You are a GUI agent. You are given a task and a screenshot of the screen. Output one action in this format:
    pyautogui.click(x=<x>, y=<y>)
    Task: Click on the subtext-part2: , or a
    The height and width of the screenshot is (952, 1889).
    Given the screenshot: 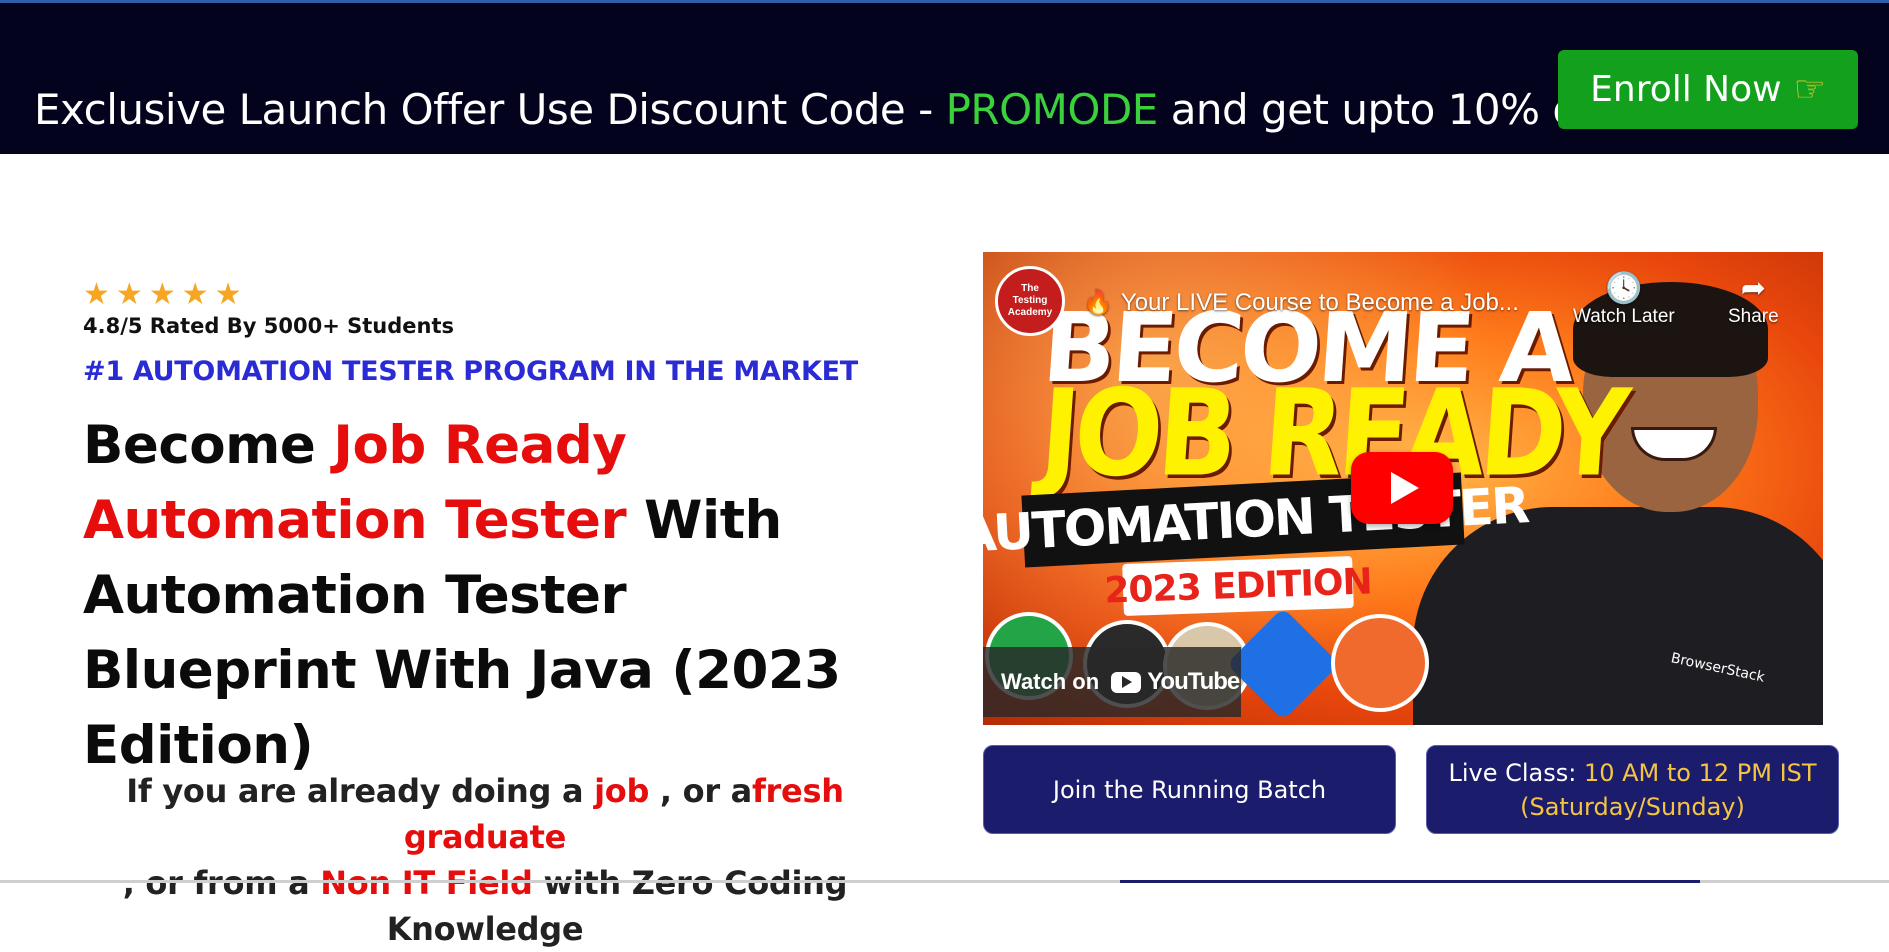 What is the action you would take?
    pyautogui.click(x=700, y=791)
    